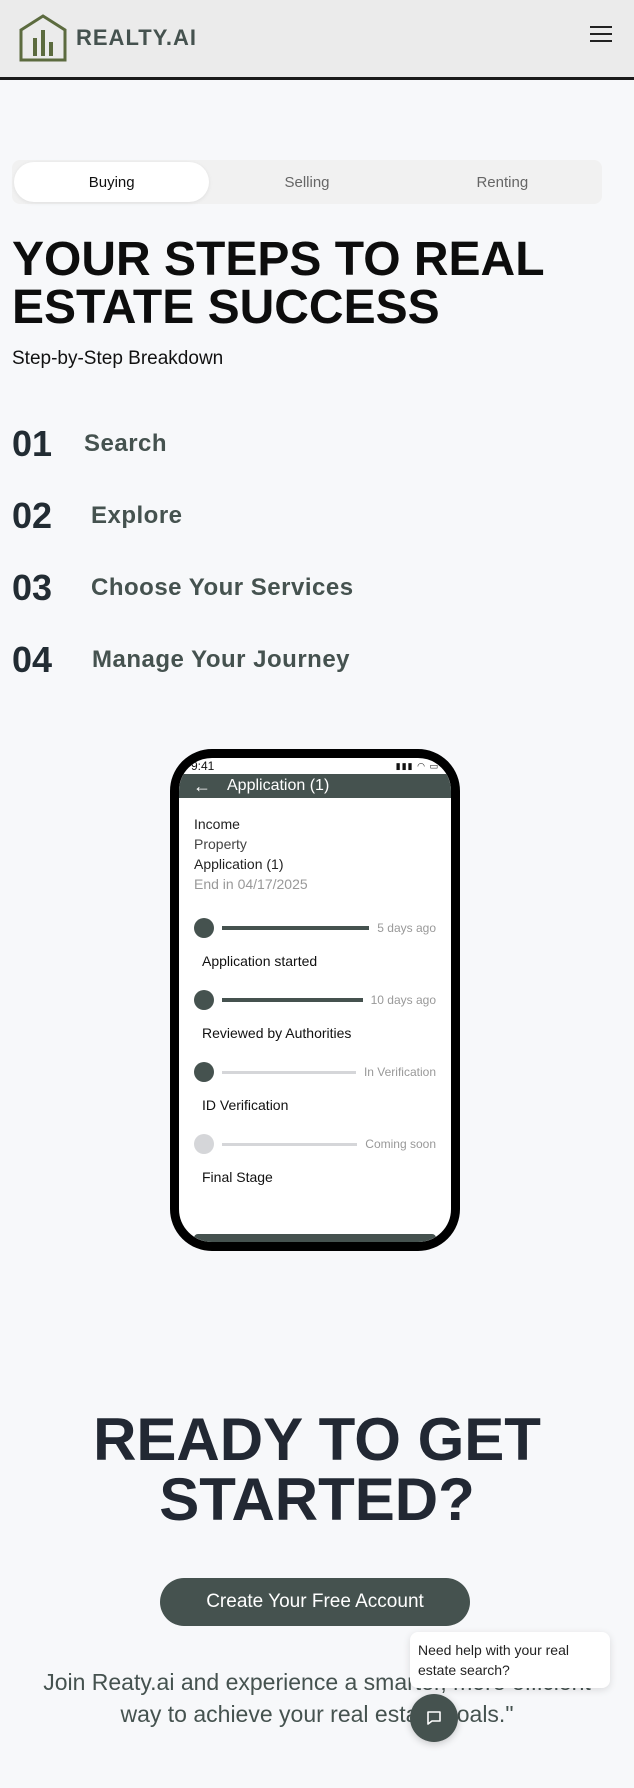 The image size is (634, 1788). I want to click on summary-income: Income, so click(217, 824).